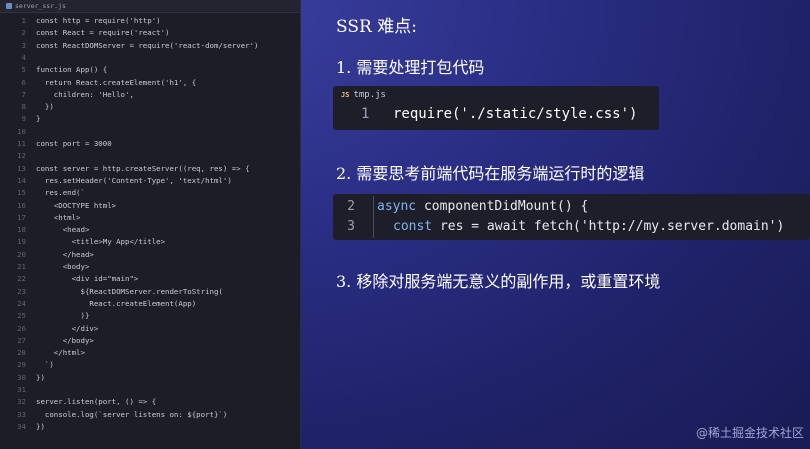 This screenshot has width=810, height=449. What do you see at coordinates (129, 291) in the screenshot?
I see `code-text: ${ReactDOMServer.renderToString(` at bounding box center [129, 291].